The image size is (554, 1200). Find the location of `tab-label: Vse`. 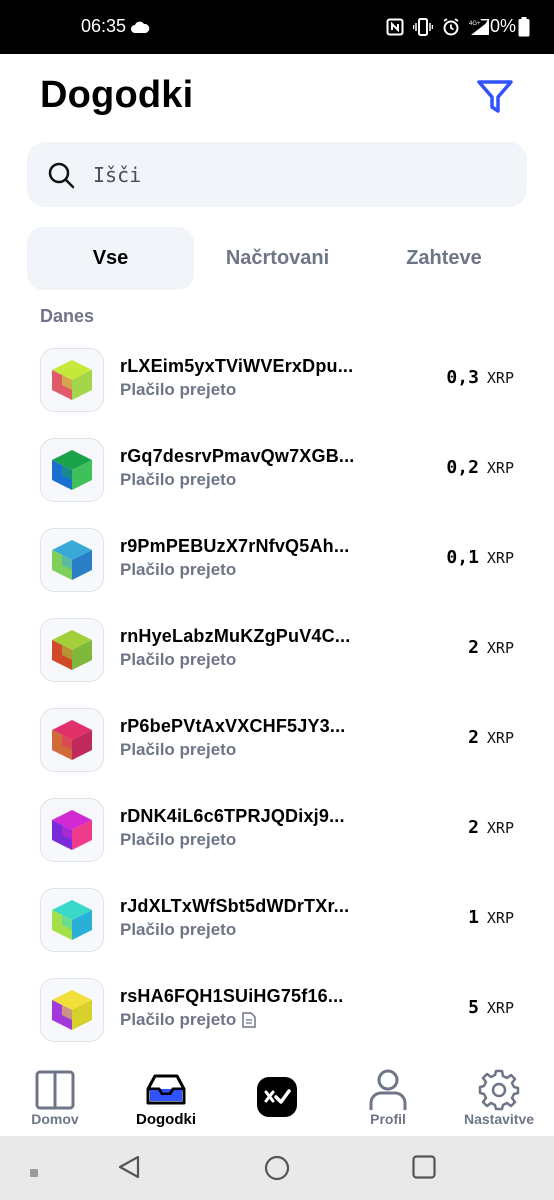

tab-label: Vse is located at coordinates (110, 258).